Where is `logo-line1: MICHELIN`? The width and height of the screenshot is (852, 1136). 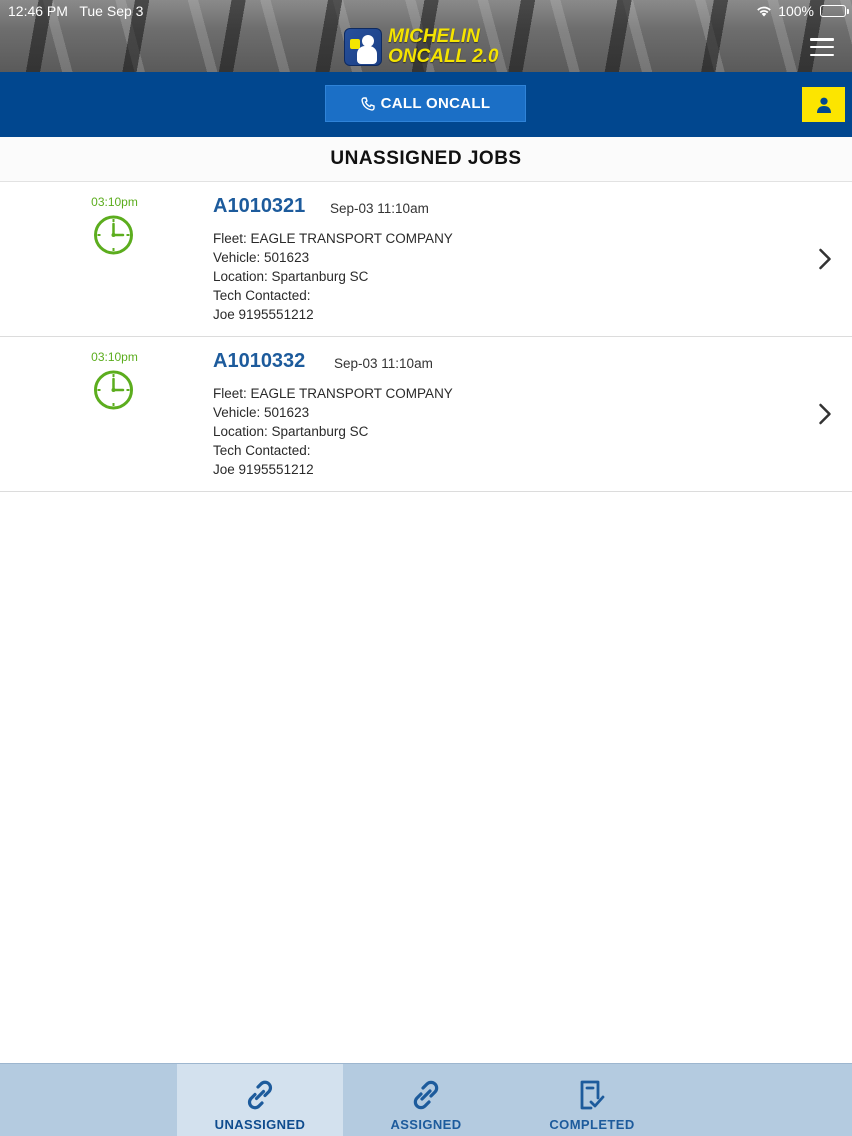 logo-line1: MICHELIN is located at coordinates (434, 36).